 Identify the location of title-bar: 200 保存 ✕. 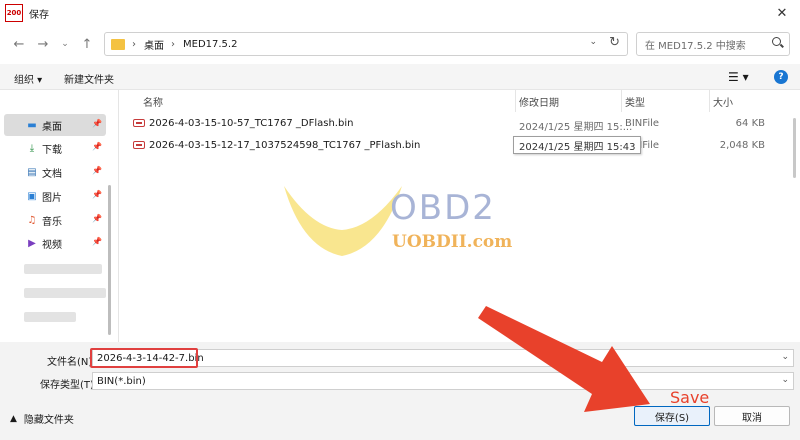
(400, 13).